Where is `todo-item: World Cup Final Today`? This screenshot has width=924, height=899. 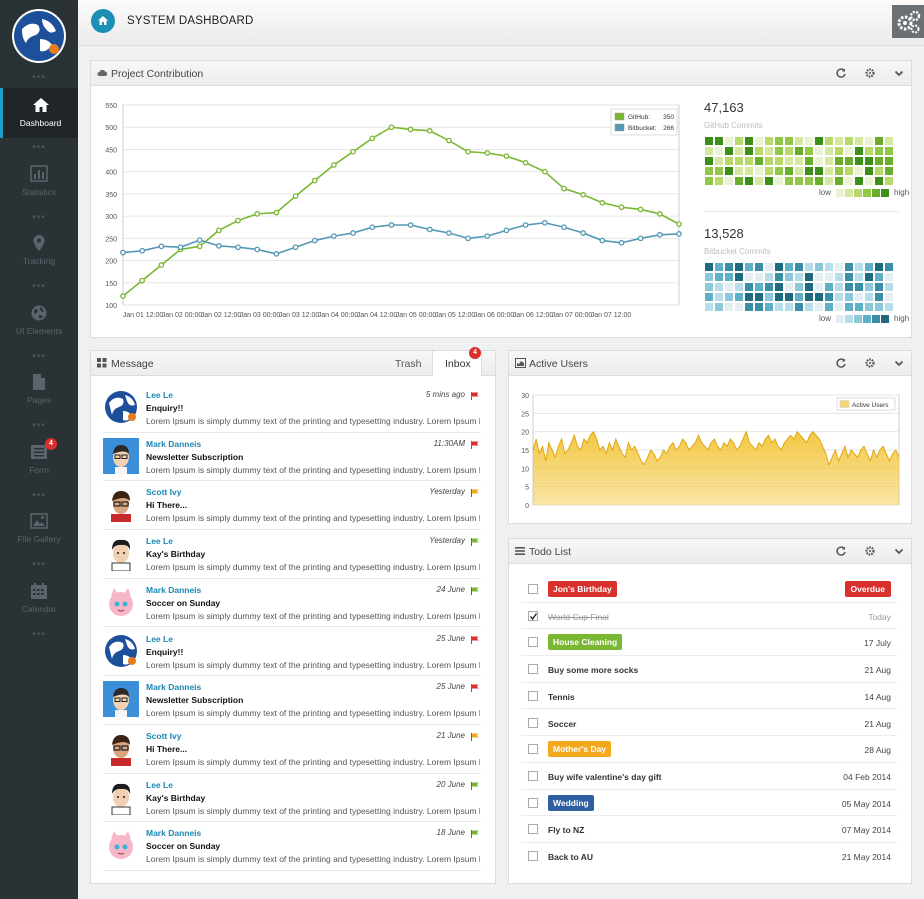
todo-item: World Cup Final Today is located at coordinates (709, 616).